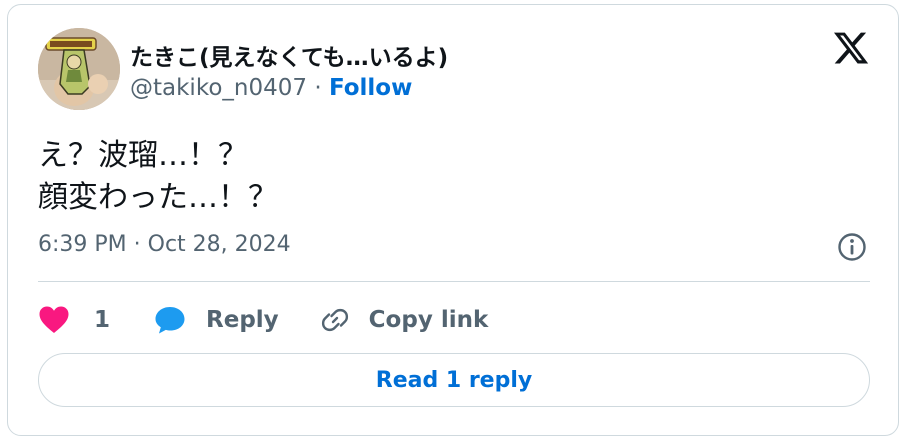  Describe the element at coordinates (102, 320) in the screenshot. I see `like-count: 1` at that location.